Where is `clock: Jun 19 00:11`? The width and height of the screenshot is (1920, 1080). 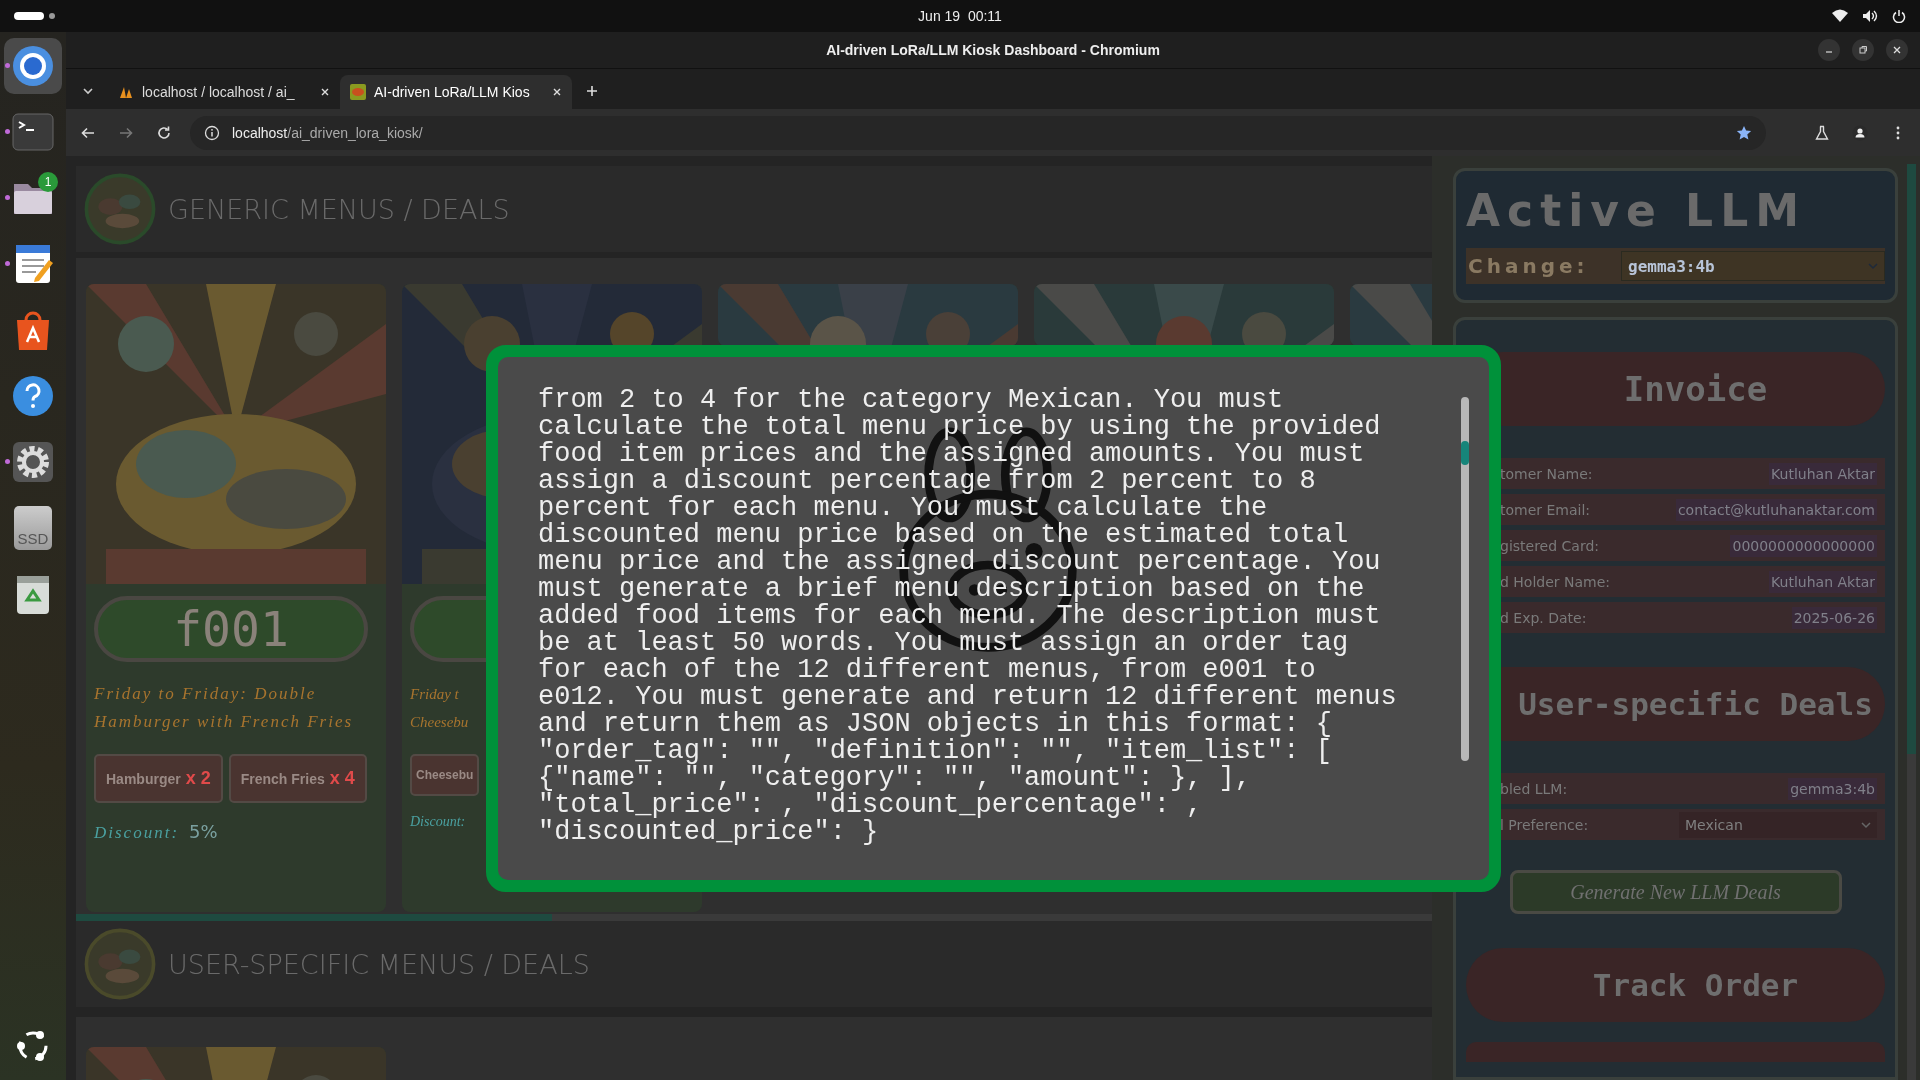 clock: Jun 19 00:11 is located at coordinates (960, 16).